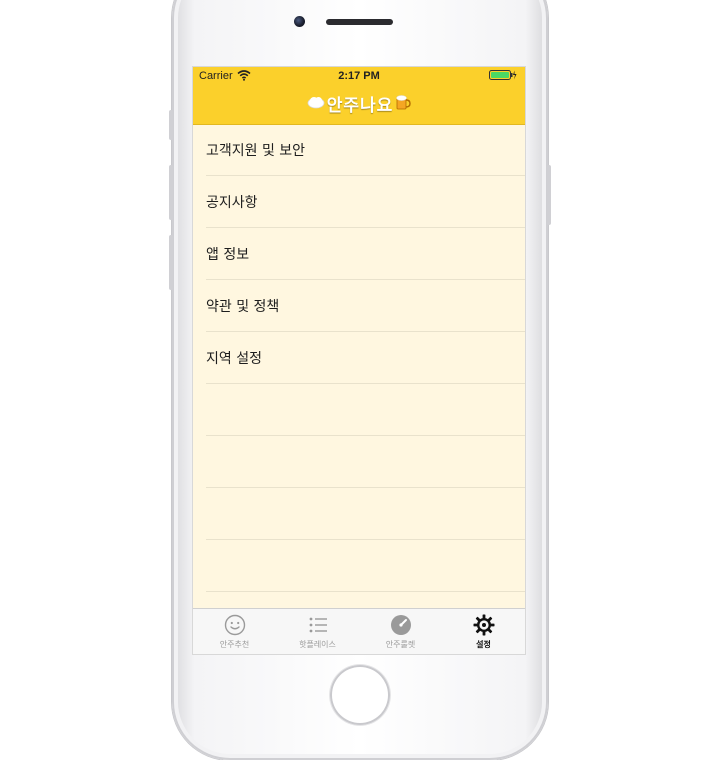 This screenshot has width=720, height=760. Describe the element at coordinates (299, 21) in the screenshot. I see `front-camera` at that location.